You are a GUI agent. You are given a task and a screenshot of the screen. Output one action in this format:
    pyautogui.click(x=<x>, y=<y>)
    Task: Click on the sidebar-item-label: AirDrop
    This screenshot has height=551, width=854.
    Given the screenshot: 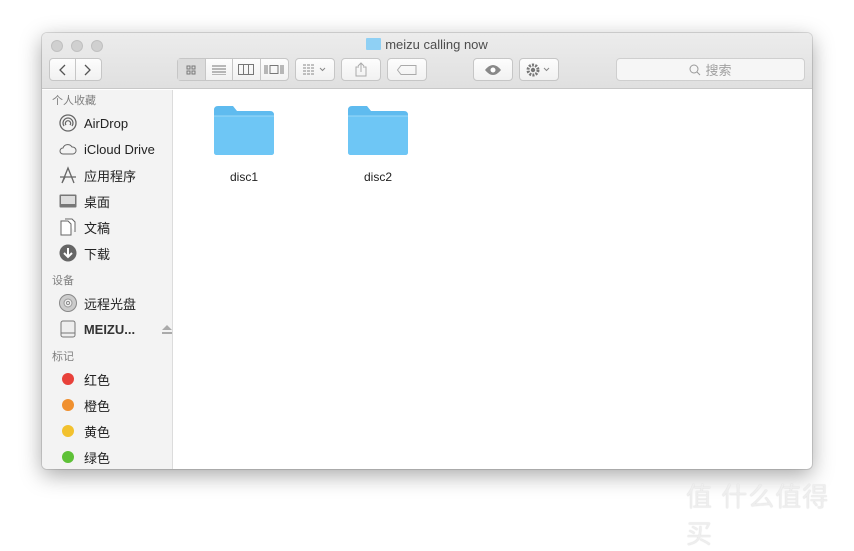 What is the action you would take?
    pyautogui.click(x=106, y=123)
    